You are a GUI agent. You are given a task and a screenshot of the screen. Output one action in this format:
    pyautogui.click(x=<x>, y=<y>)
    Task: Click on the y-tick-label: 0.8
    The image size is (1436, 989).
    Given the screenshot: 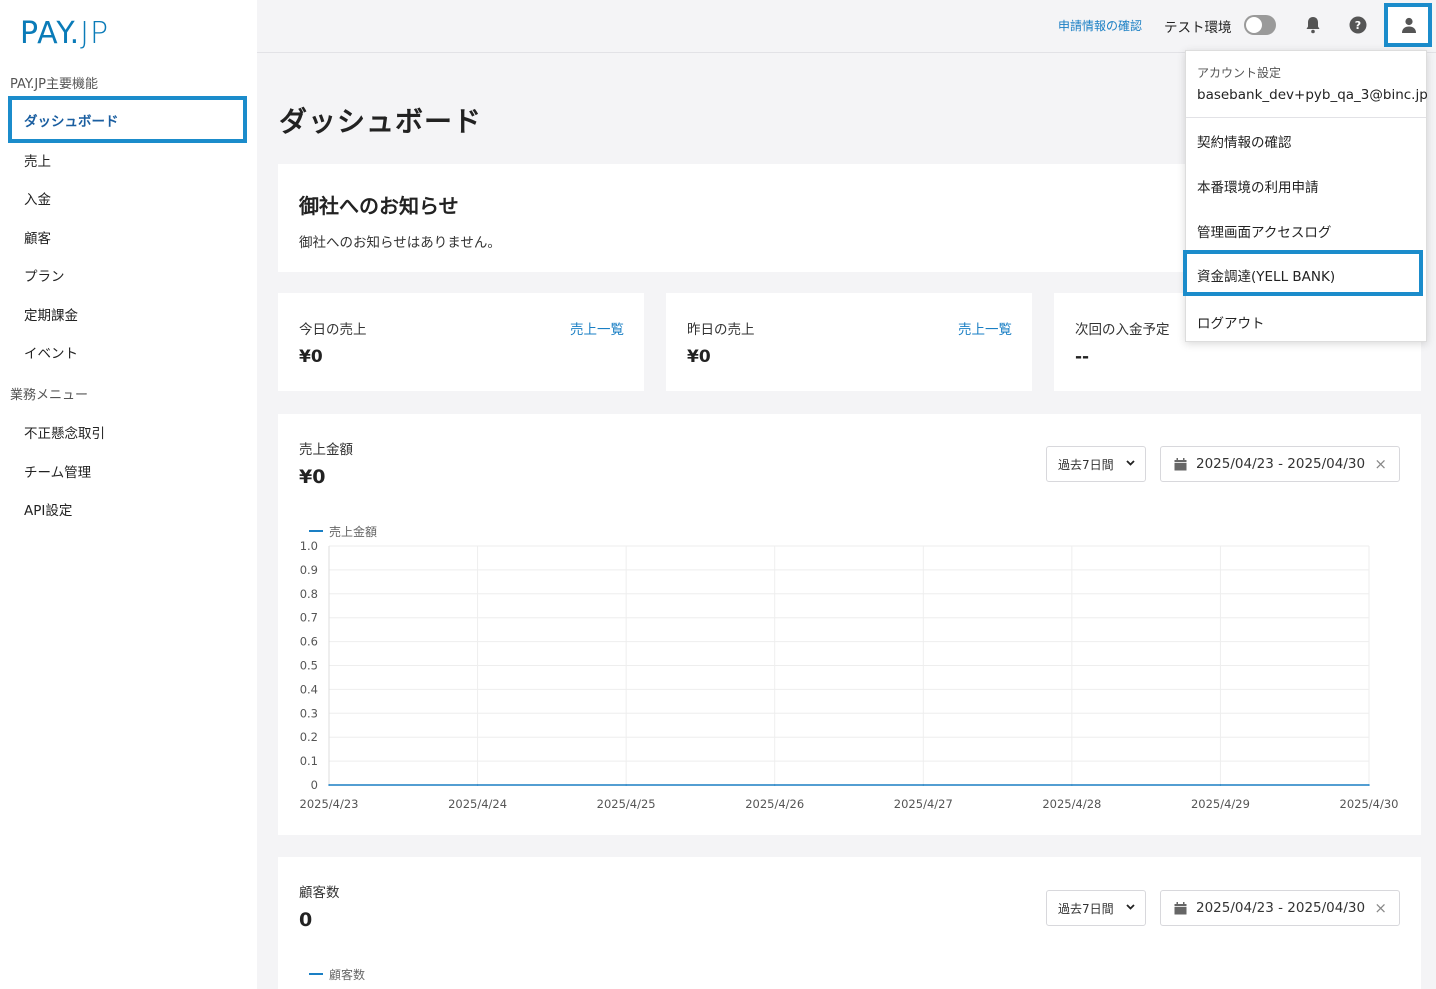 What is the action you would take?
    pyautogui.click(x=309, y=594)
    